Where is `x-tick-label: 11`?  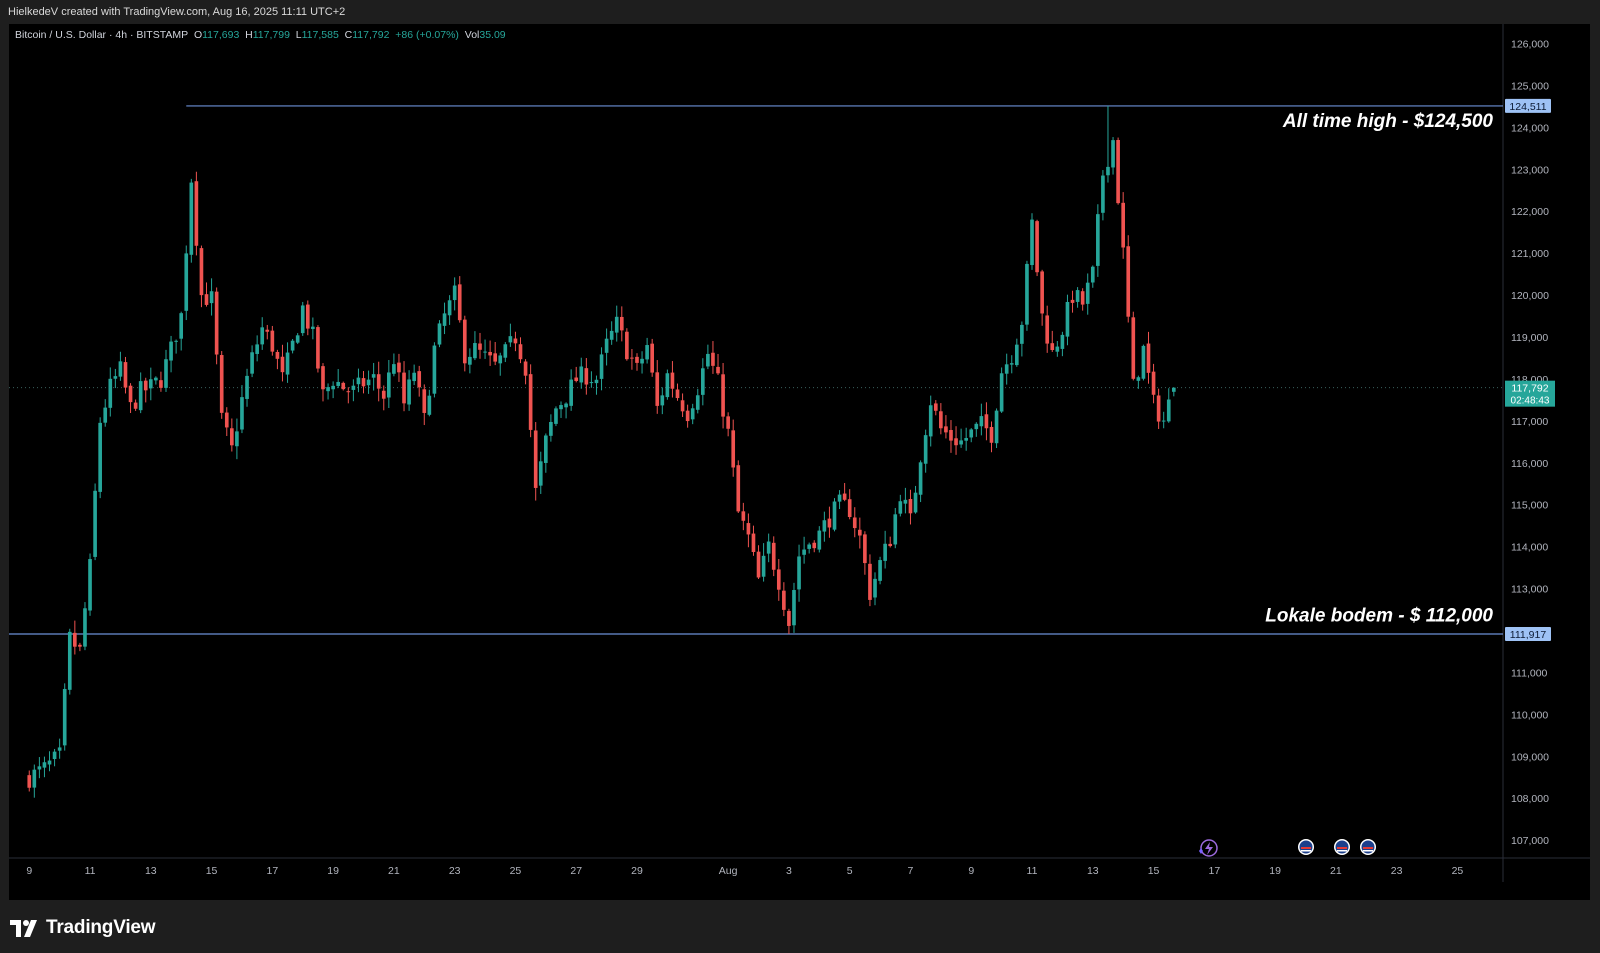
x-tick-label: 11 is located at coordinates (1032, 871).